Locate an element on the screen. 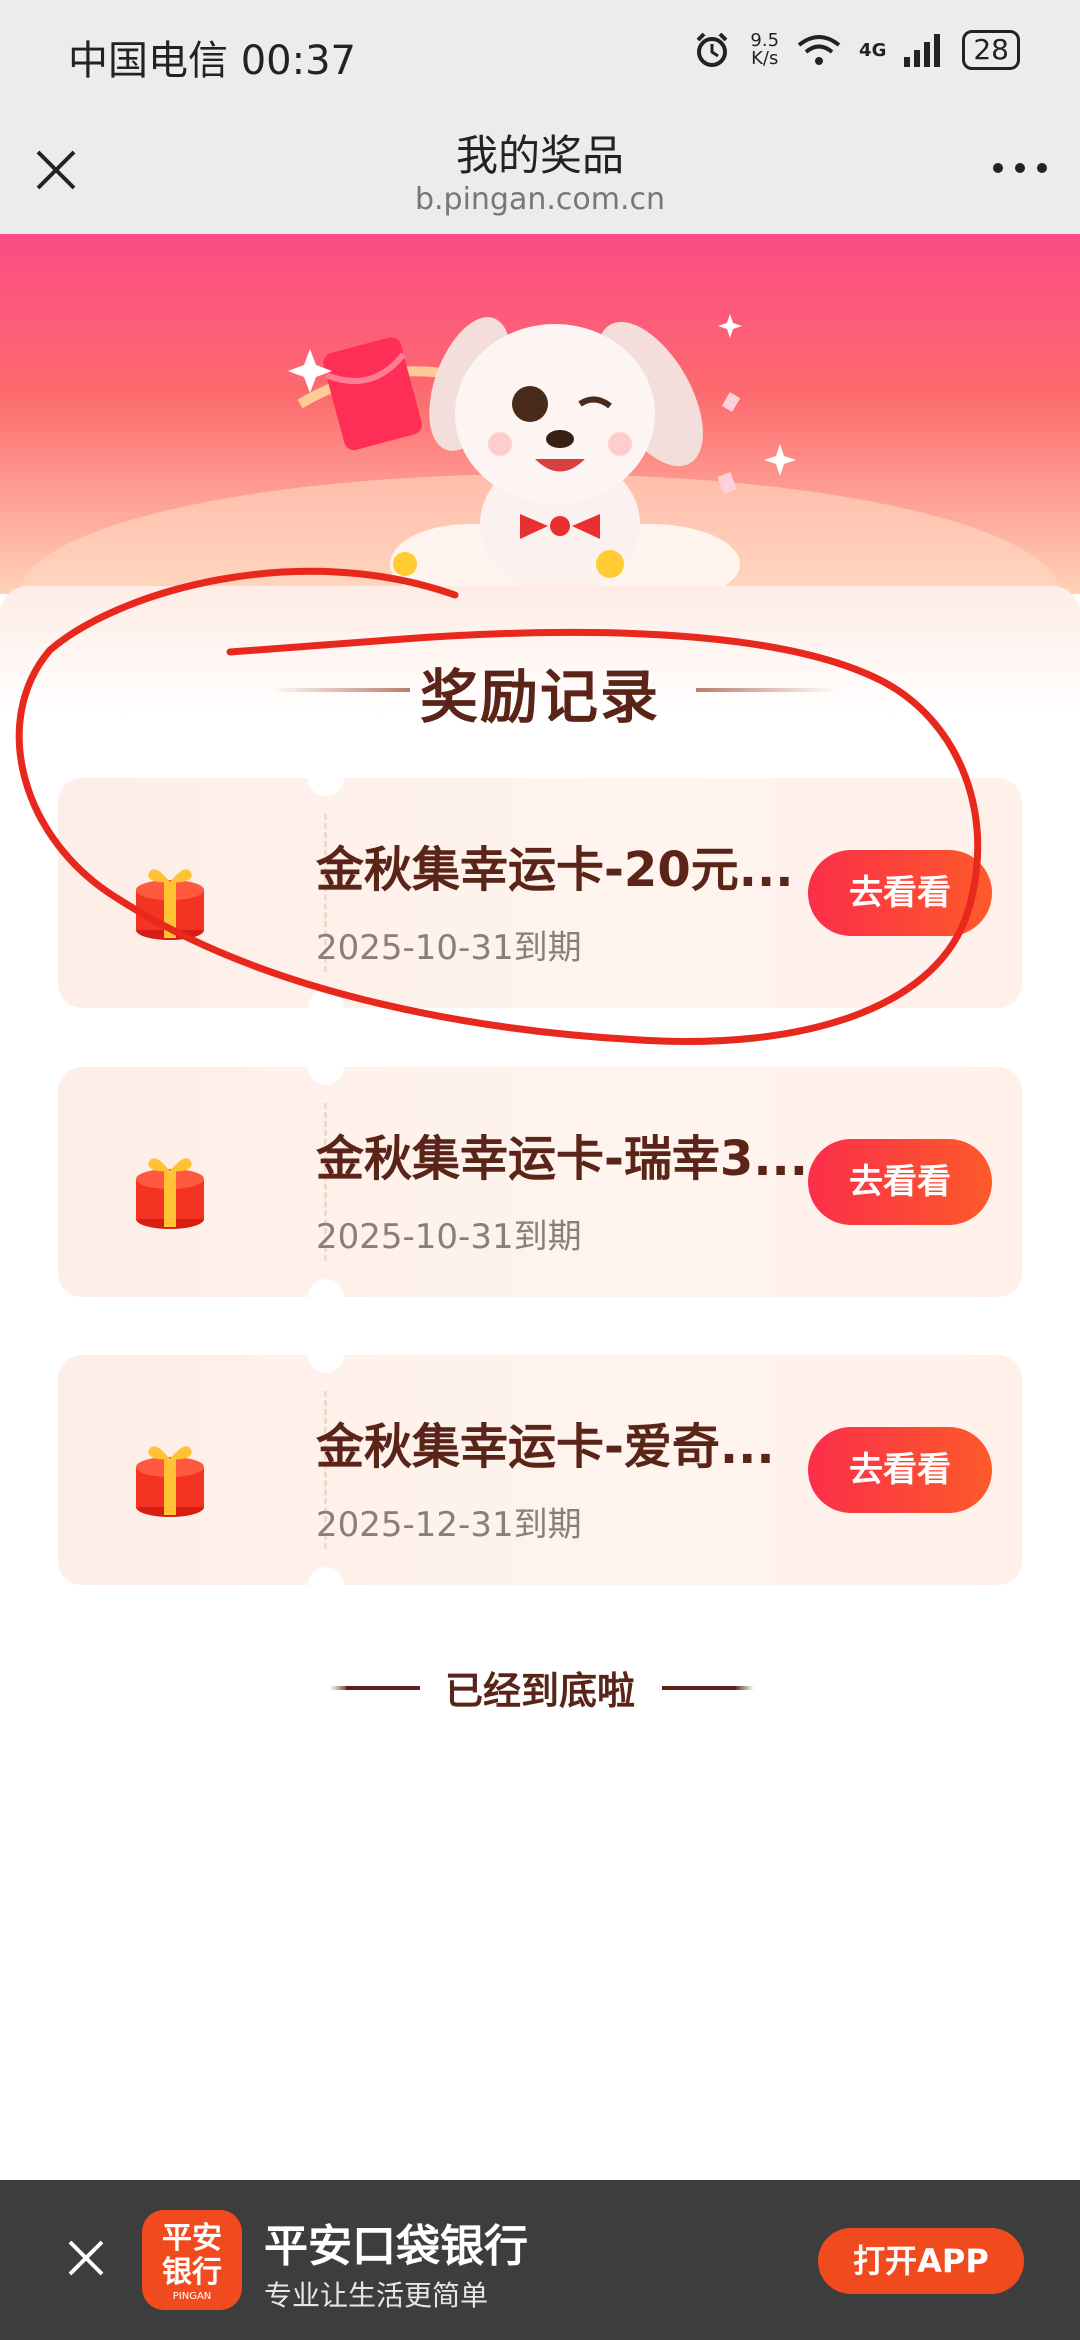 The width and height of the screenshot is (1080, 2340). reward-card: 金秋集幸运卡-瑞幸3... 2025-10-31到期 去看看 is located at coordinates (540, 1182).